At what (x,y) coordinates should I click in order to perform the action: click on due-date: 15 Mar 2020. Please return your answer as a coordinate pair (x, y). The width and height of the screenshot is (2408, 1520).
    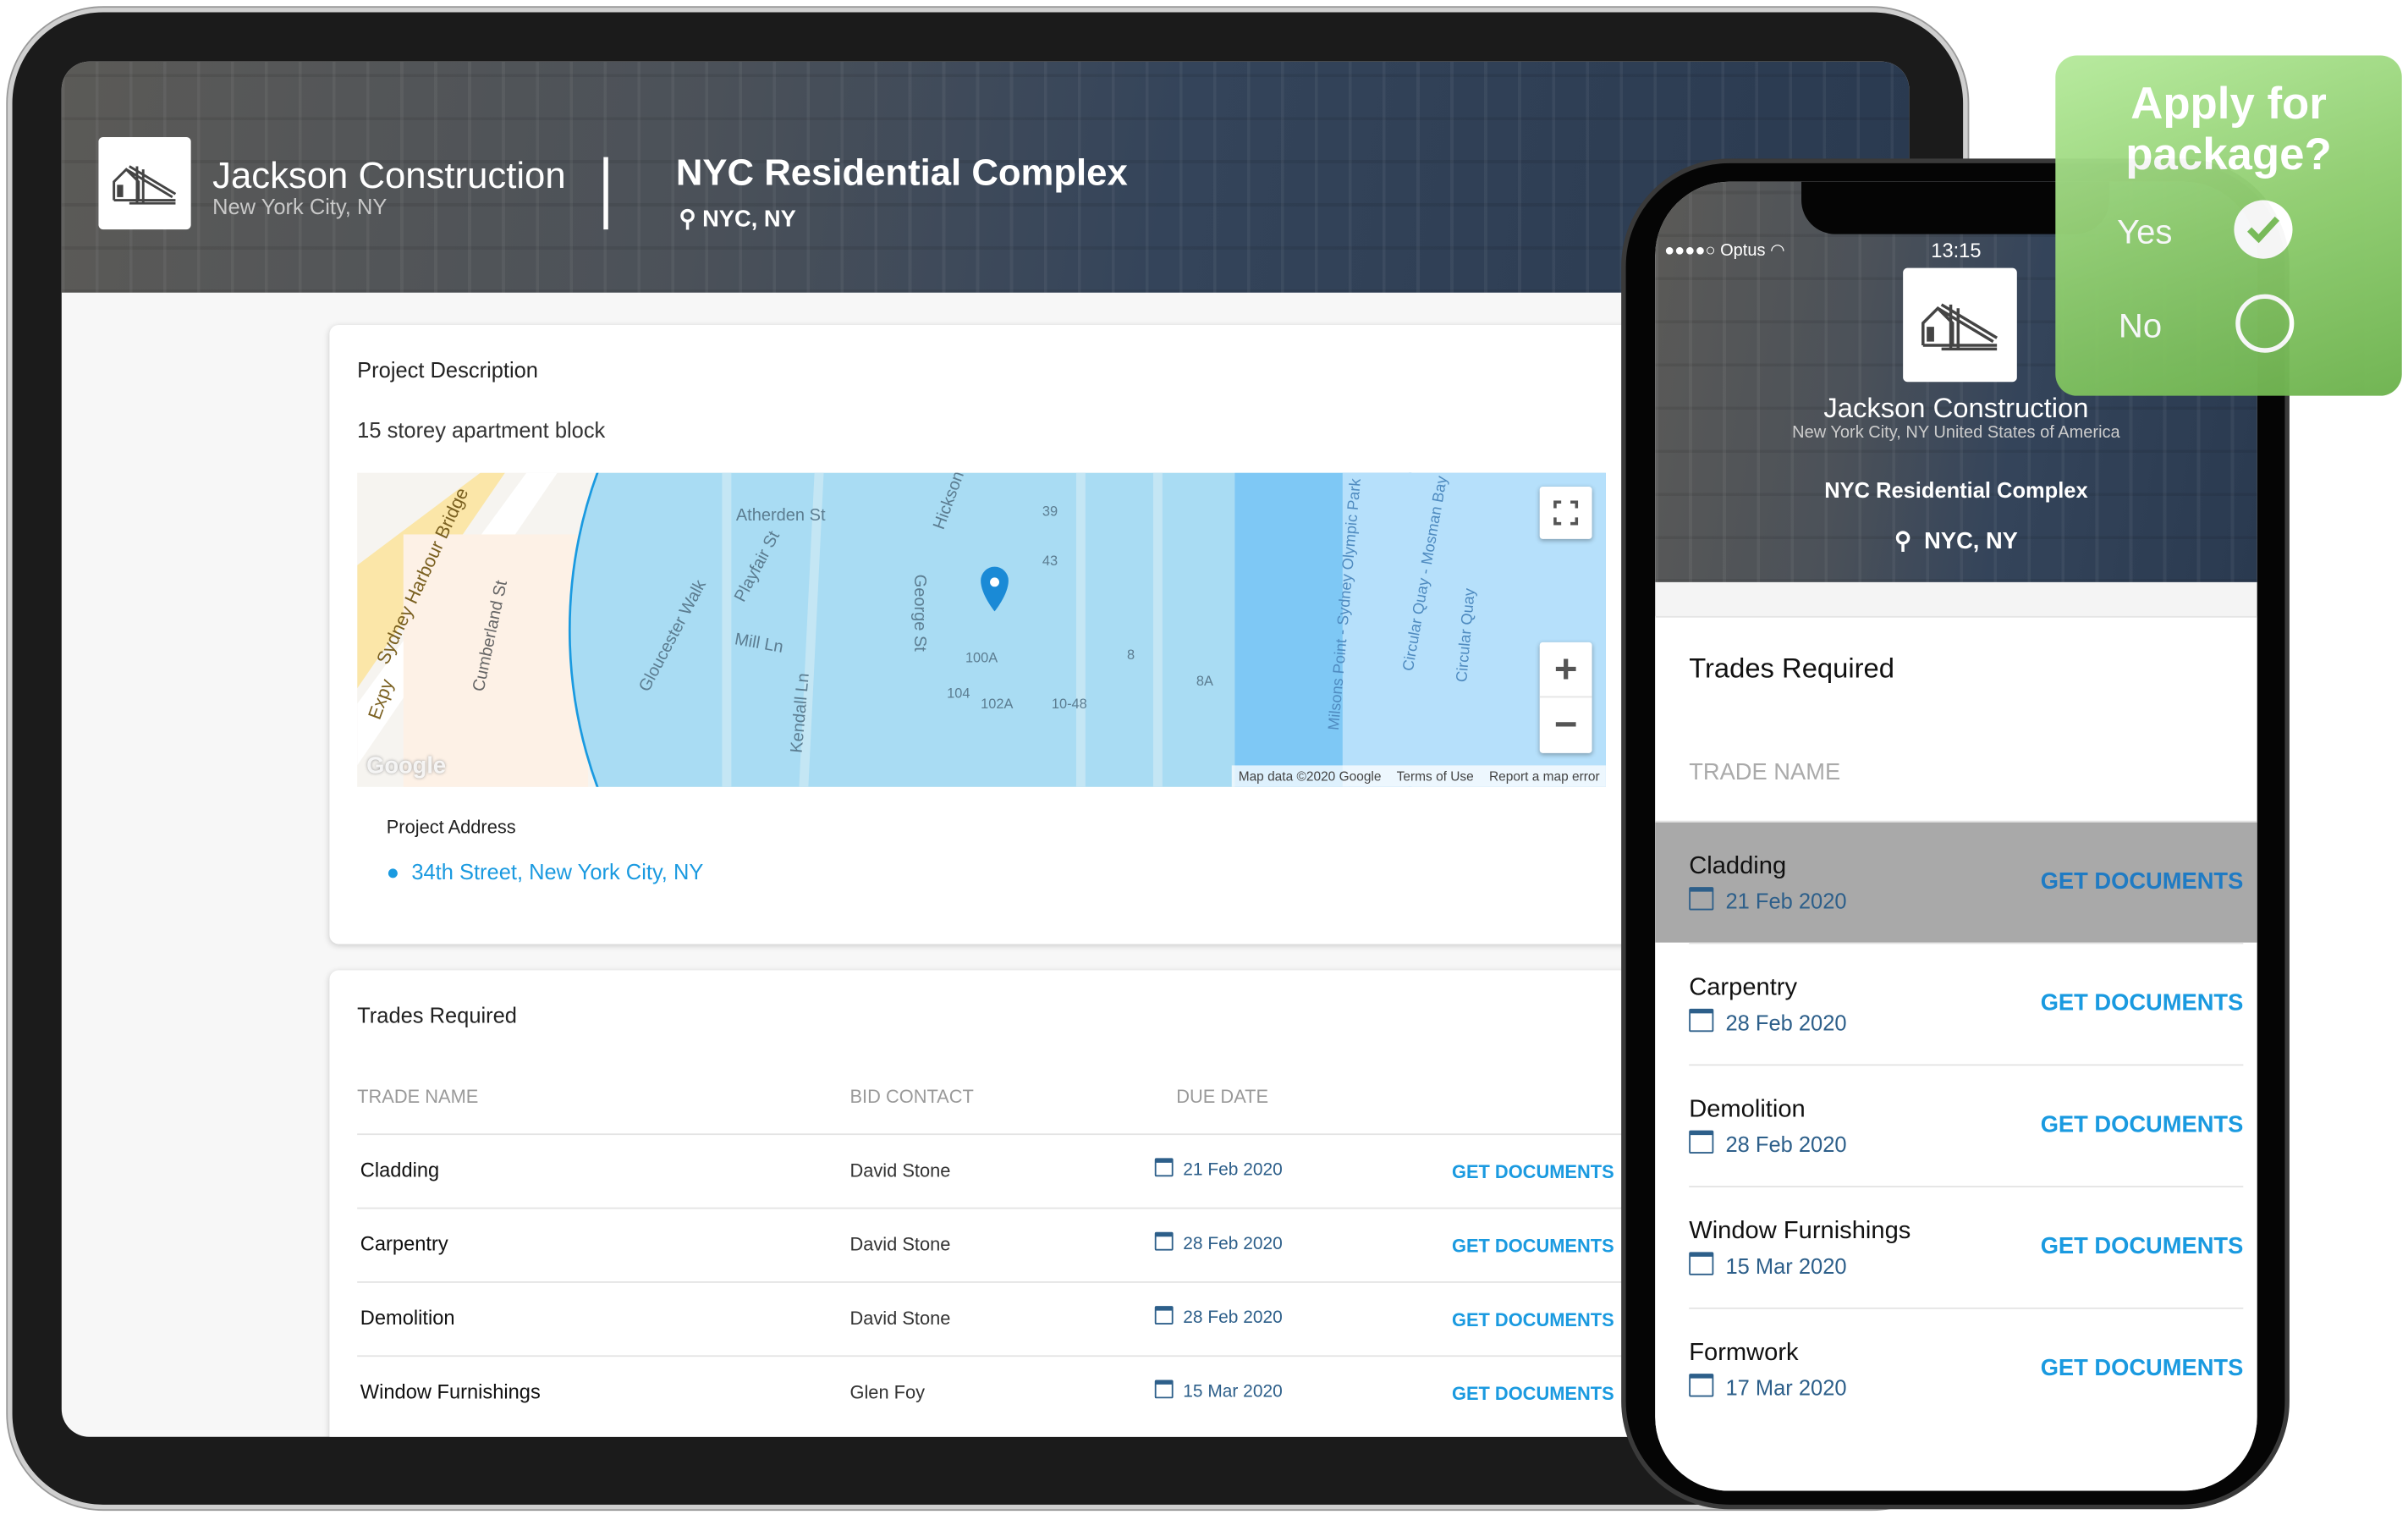
    Looking at the image, I should click on (1768, 1265).